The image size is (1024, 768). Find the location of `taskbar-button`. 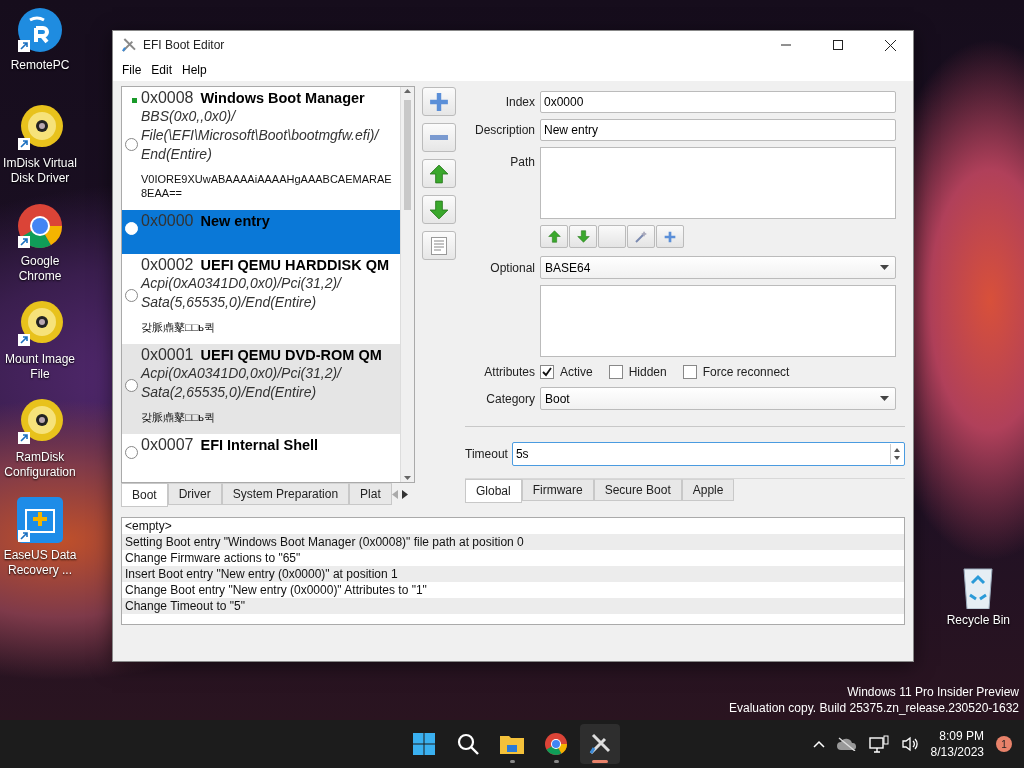

taskbar-button is located at coordinates (600, 744).